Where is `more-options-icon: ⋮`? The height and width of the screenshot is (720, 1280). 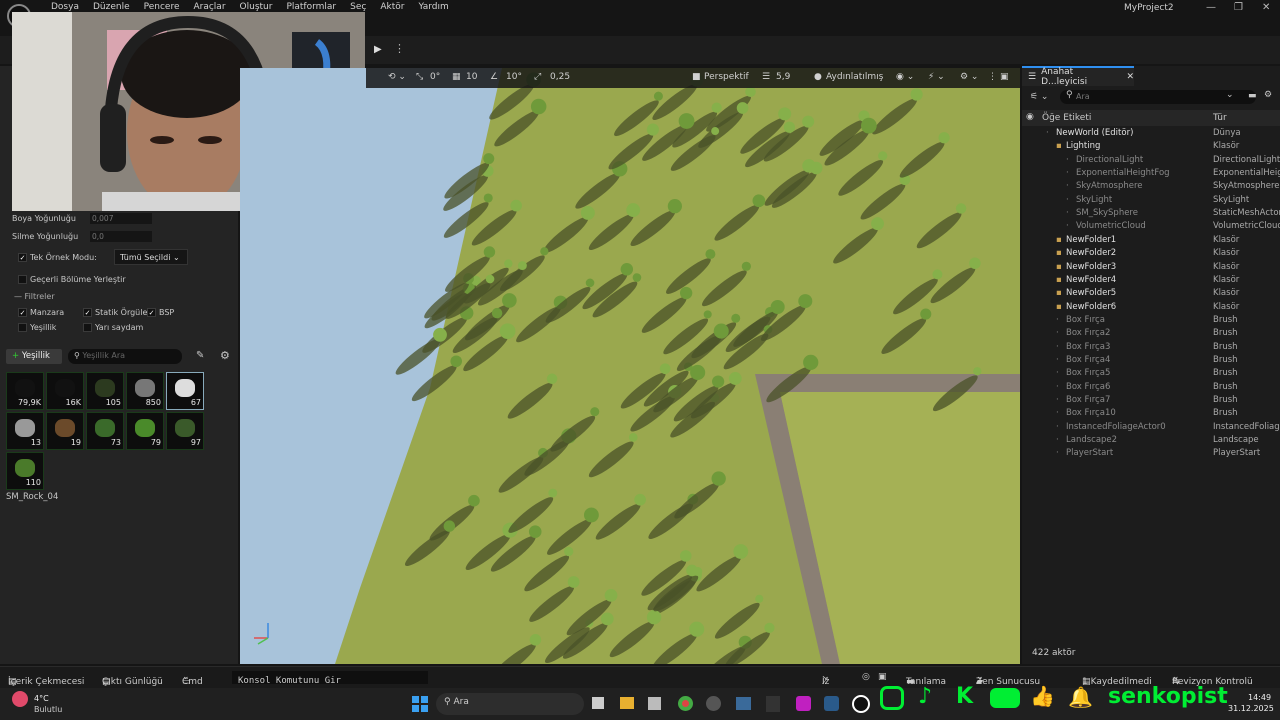
more-options-icon: ⋮ is located at coordinates (399, 48).